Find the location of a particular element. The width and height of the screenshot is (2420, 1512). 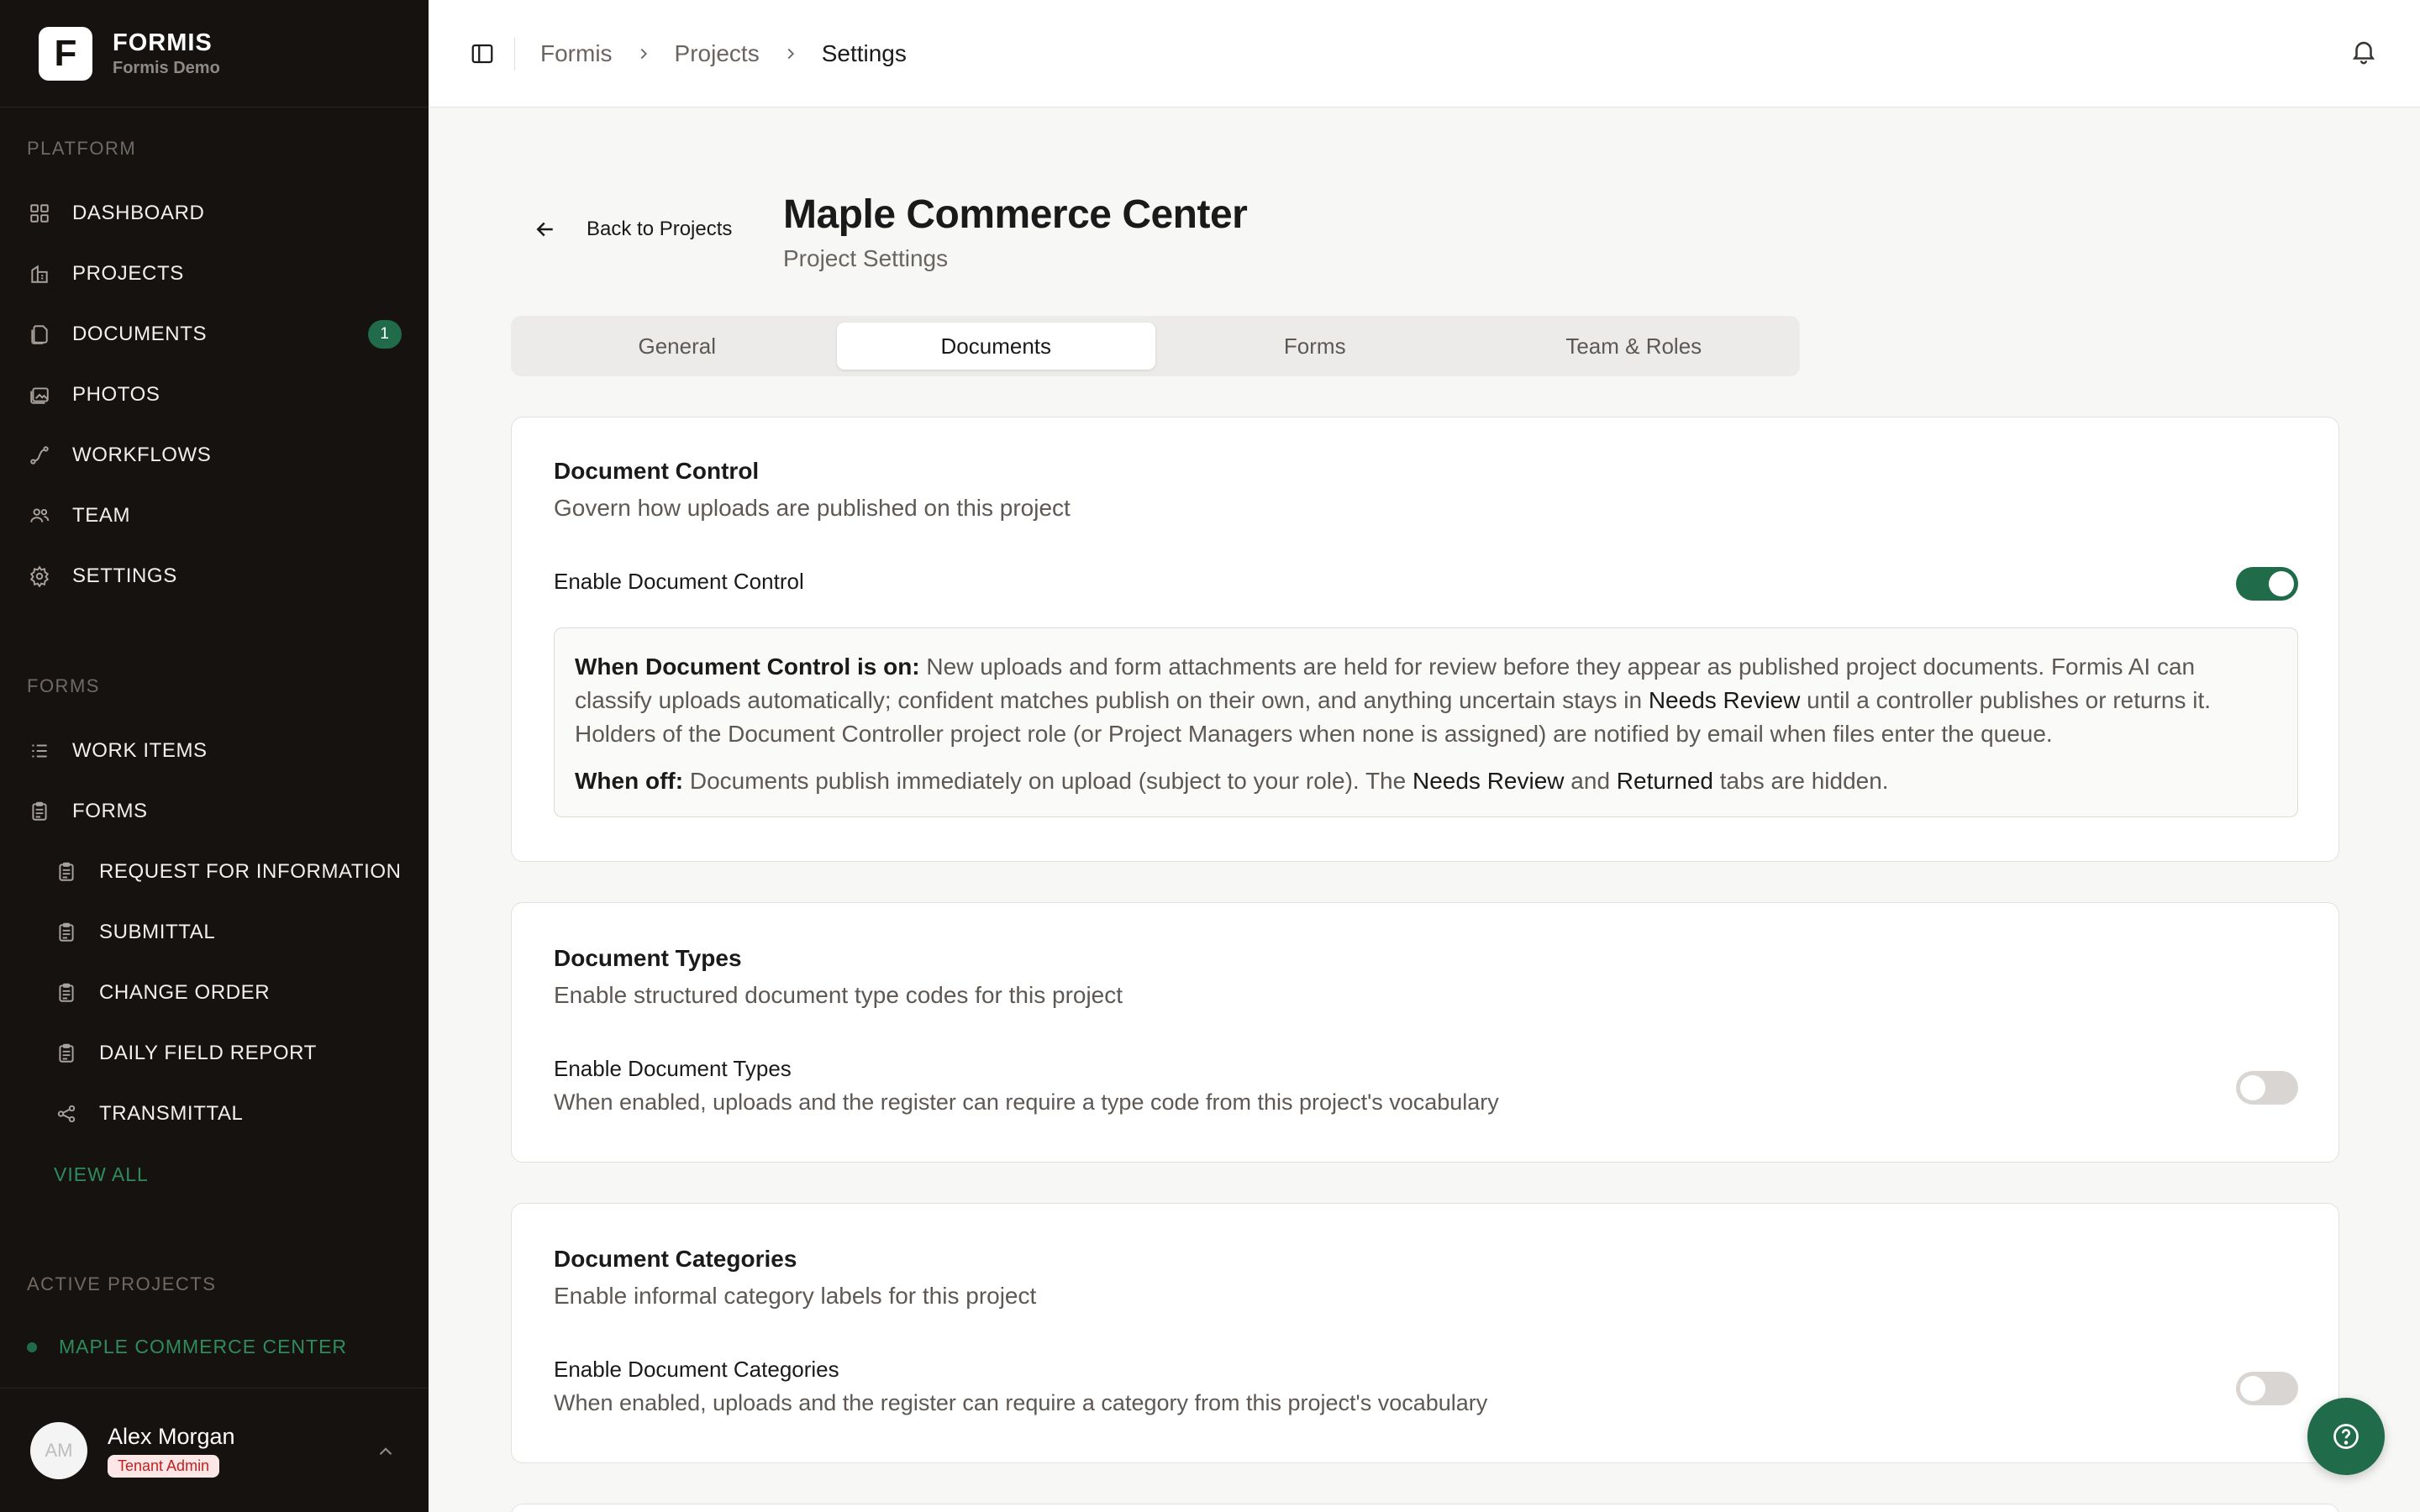

sidebar-item-label: PROJECTS is located at coordinates (128, 273).